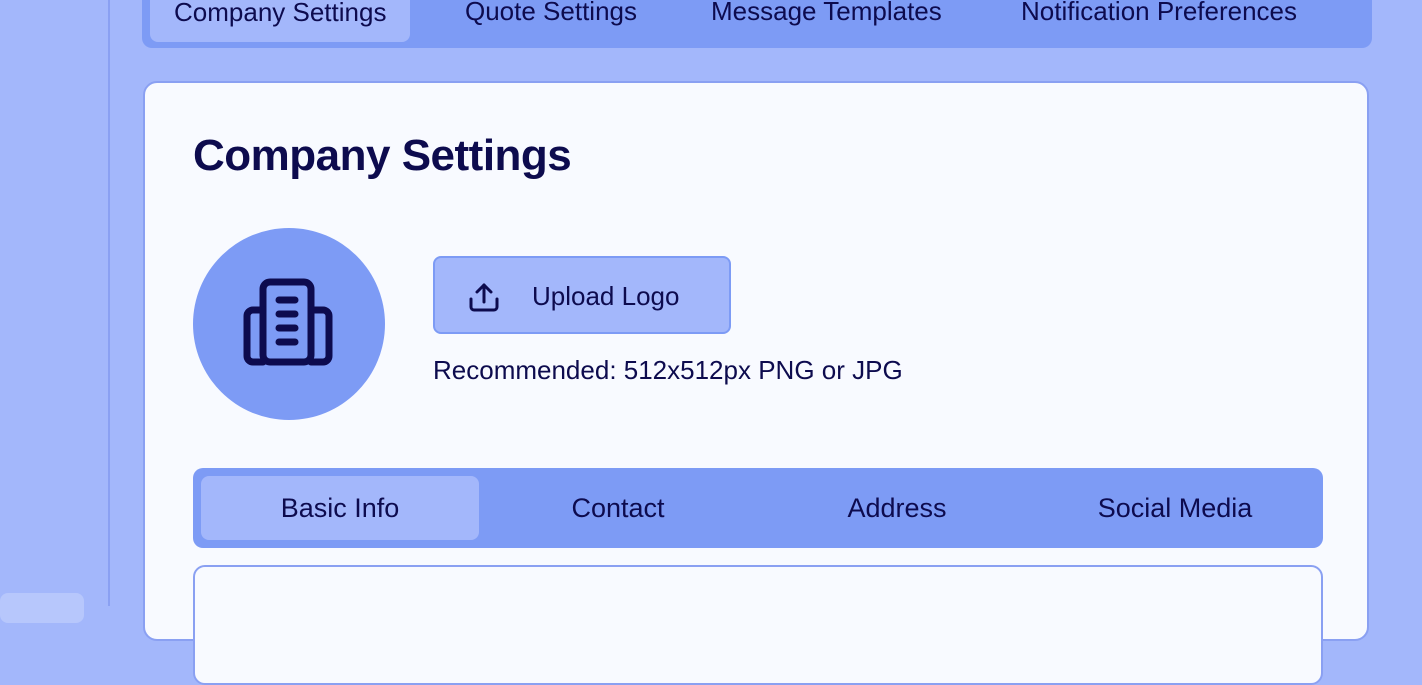 Image resolution: width=1422 pixels, height=685 pixels. Describe the element at coordinates (382, 155) in the screenshot. I see `page-title: Company Settings` at that location.